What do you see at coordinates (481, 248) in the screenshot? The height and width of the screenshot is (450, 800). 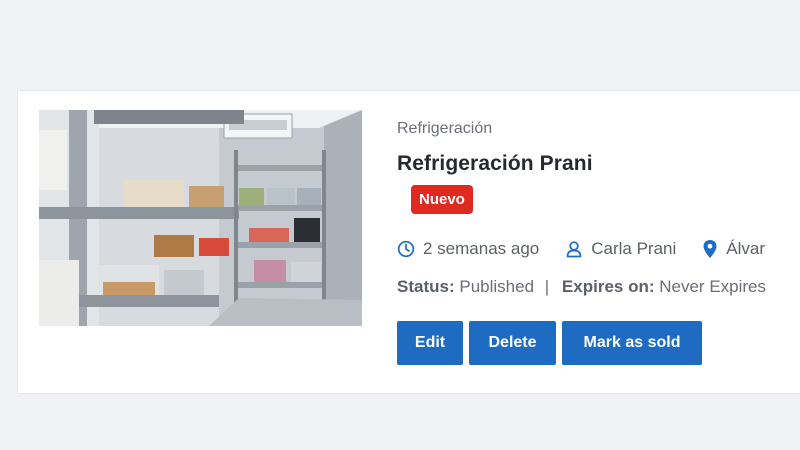 I see `posted-time-text: 2 semanas ago` at bounding box center [481, 248].